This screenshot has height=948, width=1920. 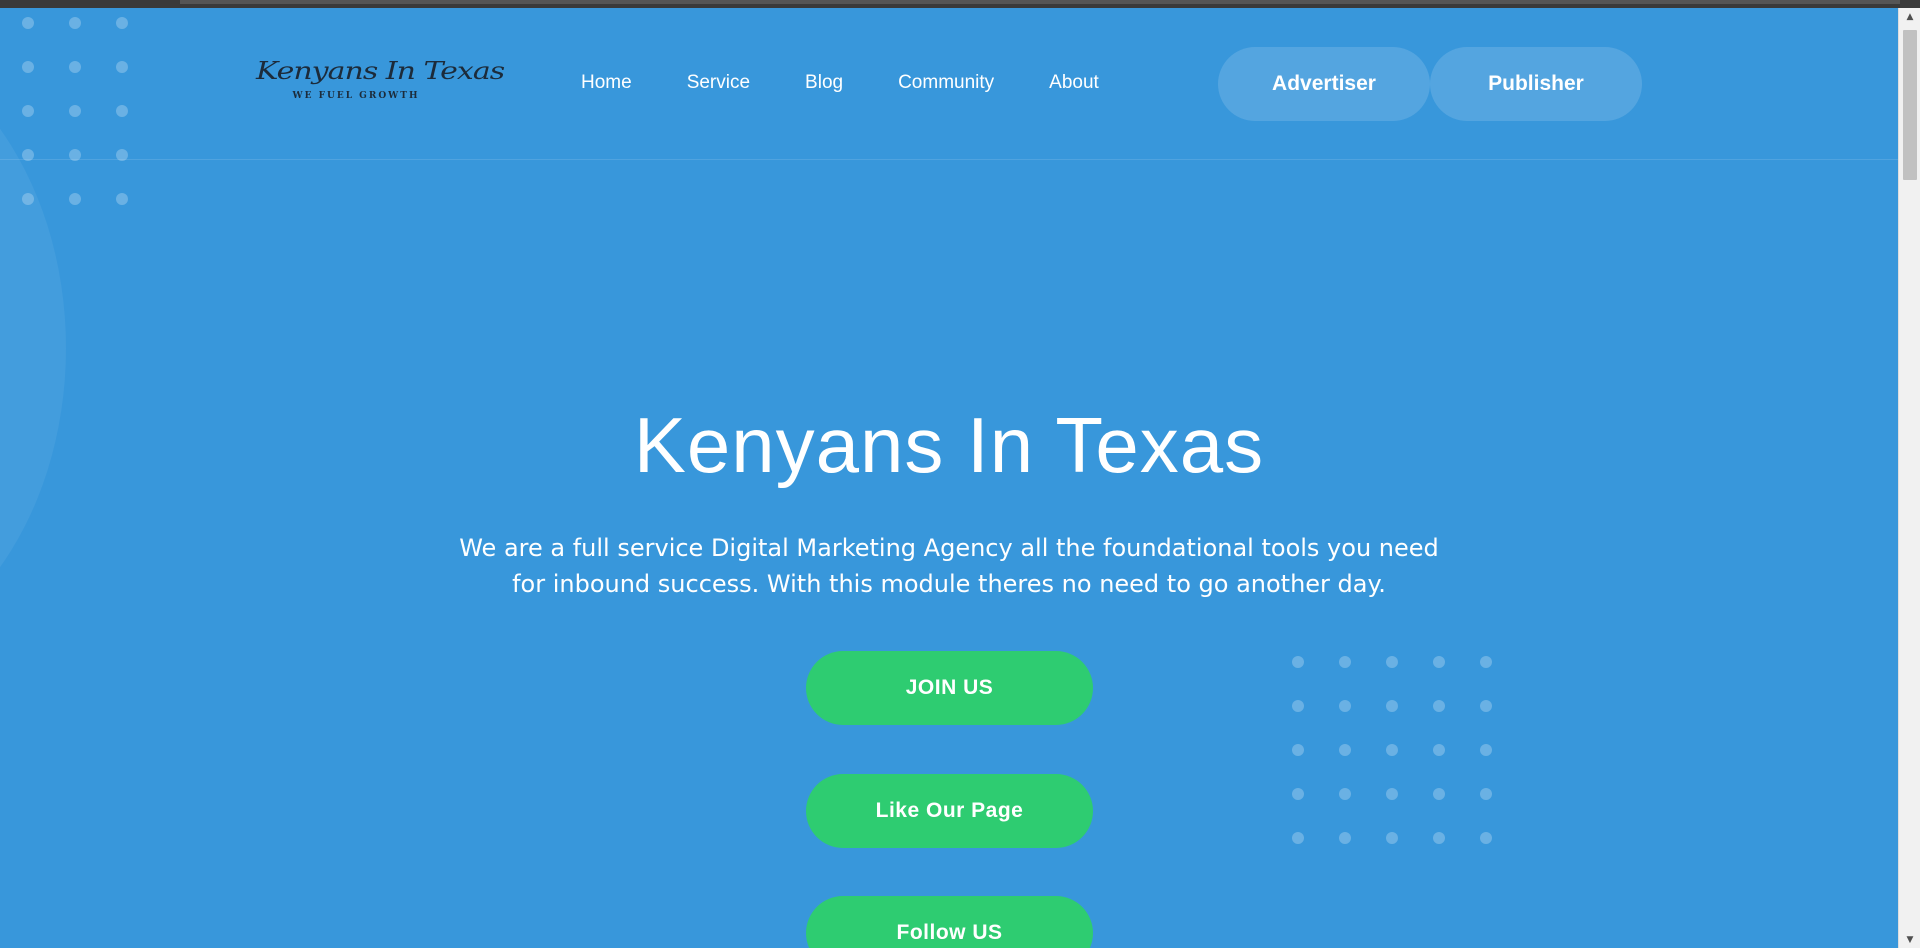 What do you see at coordinates (1536, 84) in the screenshot?
I see `publisher-button: Publisher` at bounding box center [1536, 84].